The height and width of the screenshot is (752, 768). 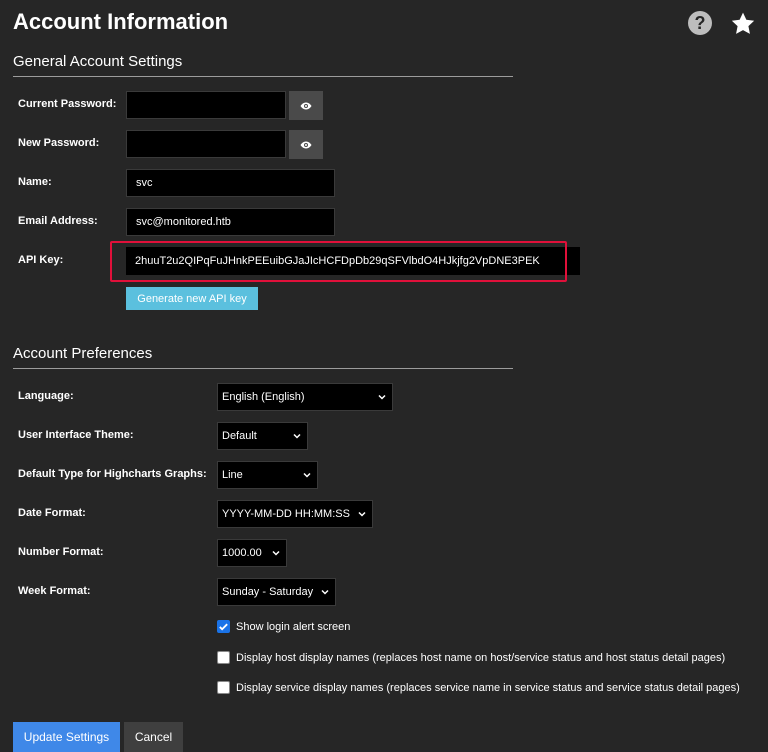 What do you see at coordinates (66, 737) in the screenshot?
I see `update-settings-button: Update Settings` at bounding box center [66, 737].